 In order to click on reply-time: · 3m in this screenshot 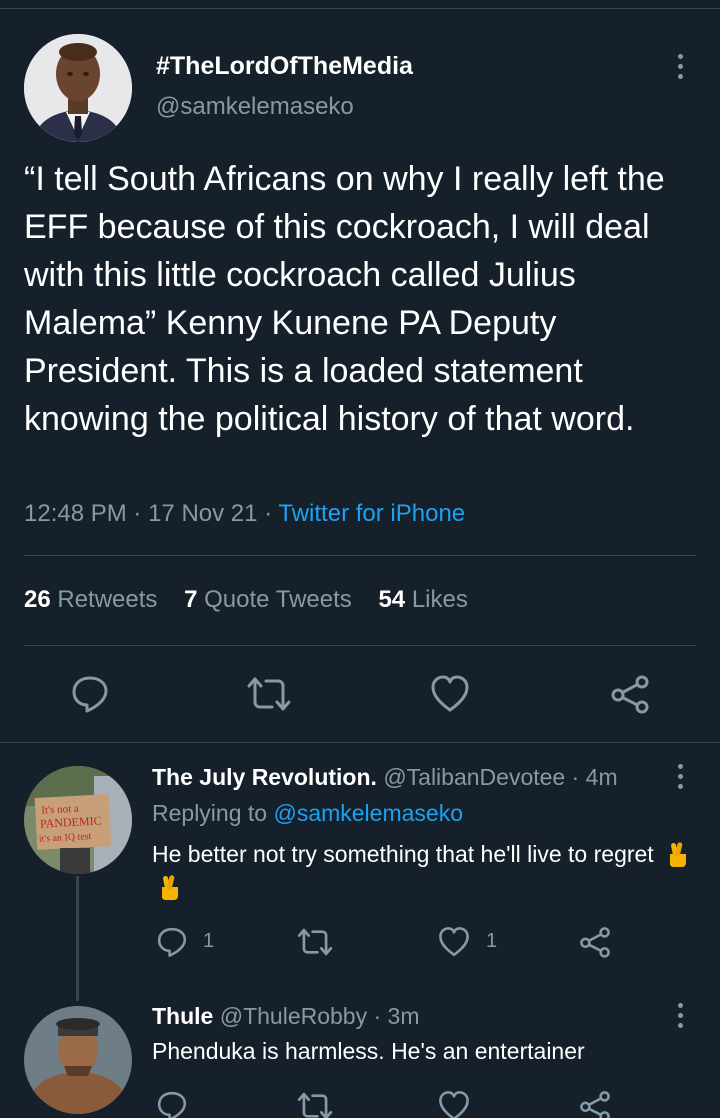, I will do `click(396, 1016)`.